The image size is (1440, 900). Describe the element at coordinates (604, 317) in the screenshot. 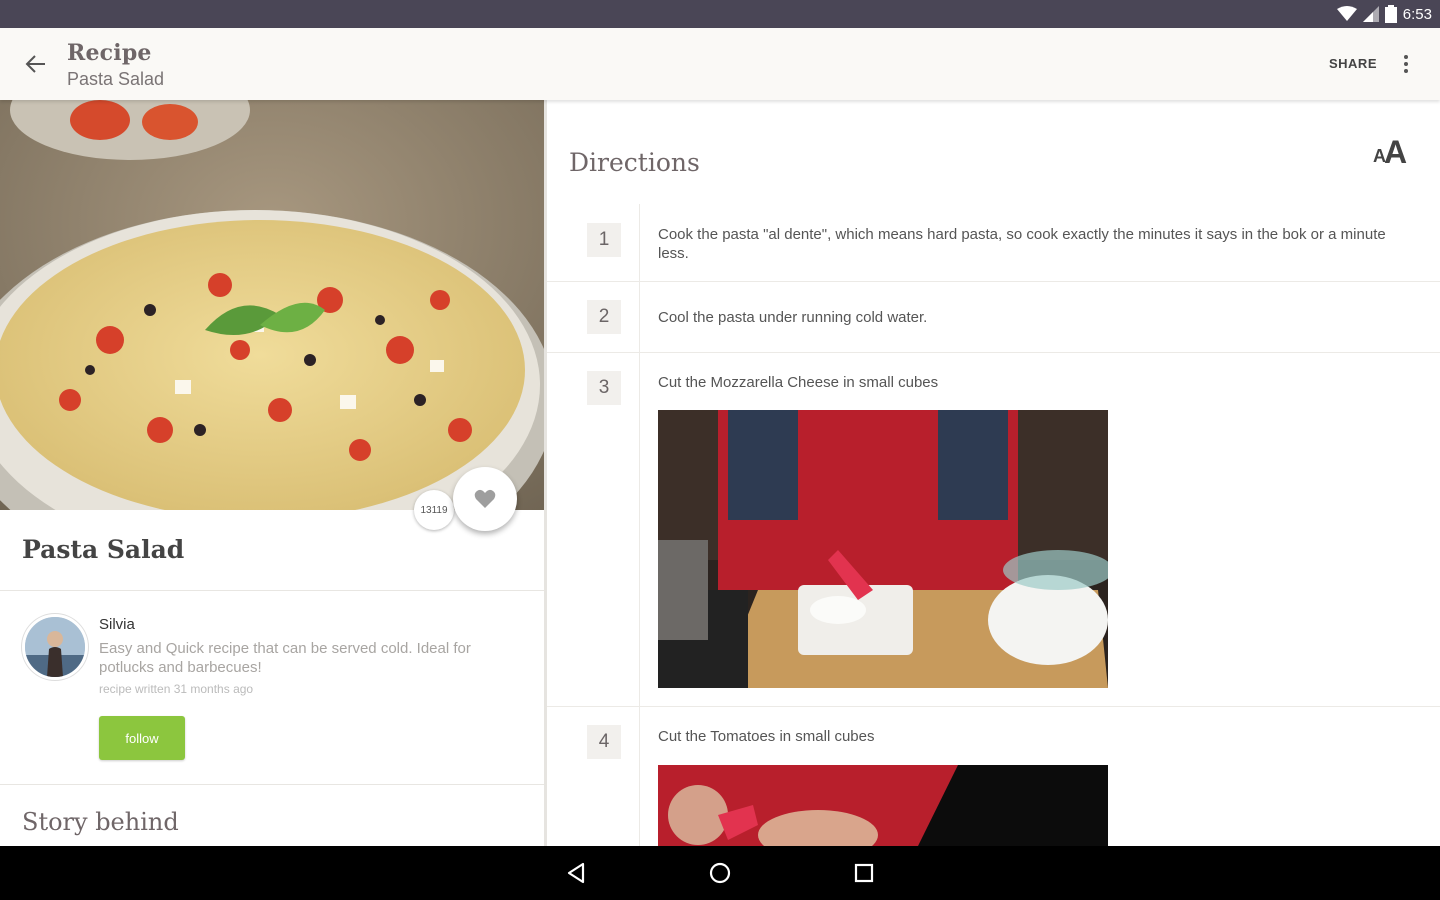

I see `step-number: 2` at that location.